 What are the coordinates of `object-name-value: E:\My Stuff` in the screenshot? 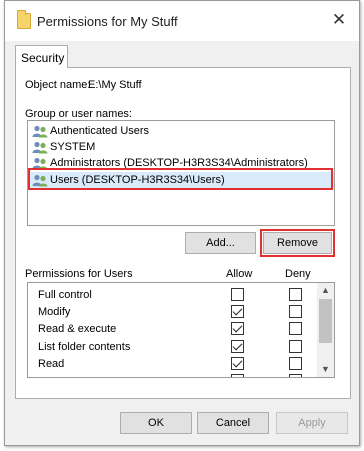 It's located at (115, 85).